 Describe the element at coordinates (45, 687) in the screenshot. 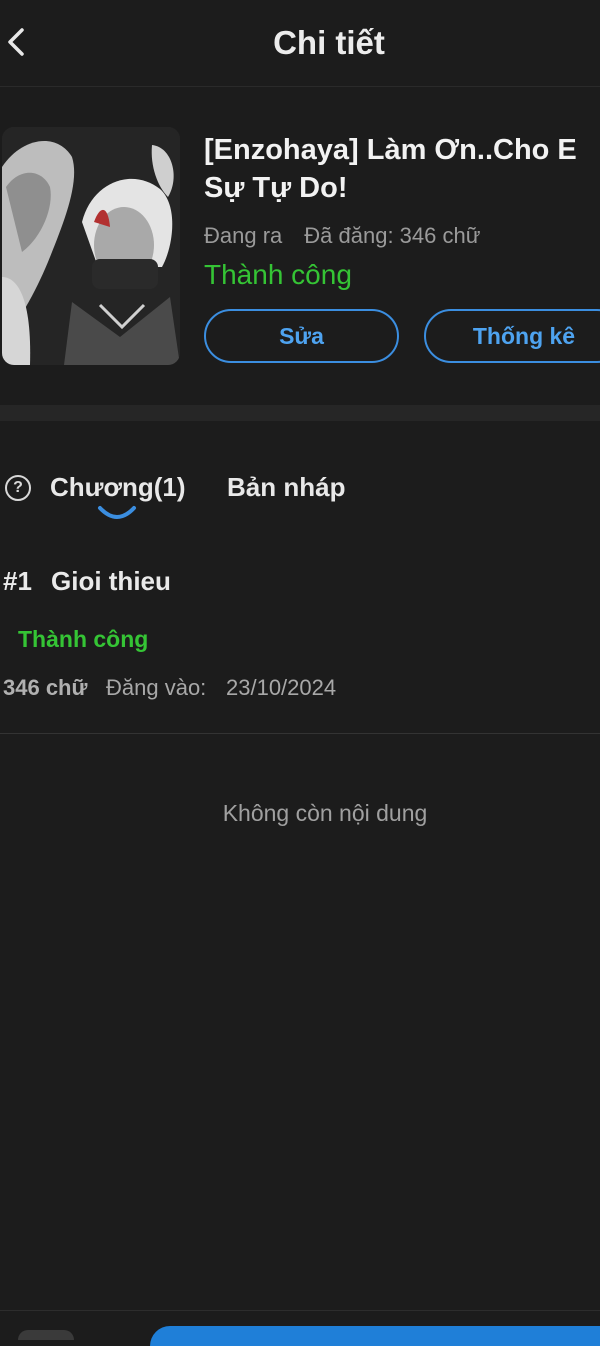

I see `chapter-word-count: 346 chữ` at that location.